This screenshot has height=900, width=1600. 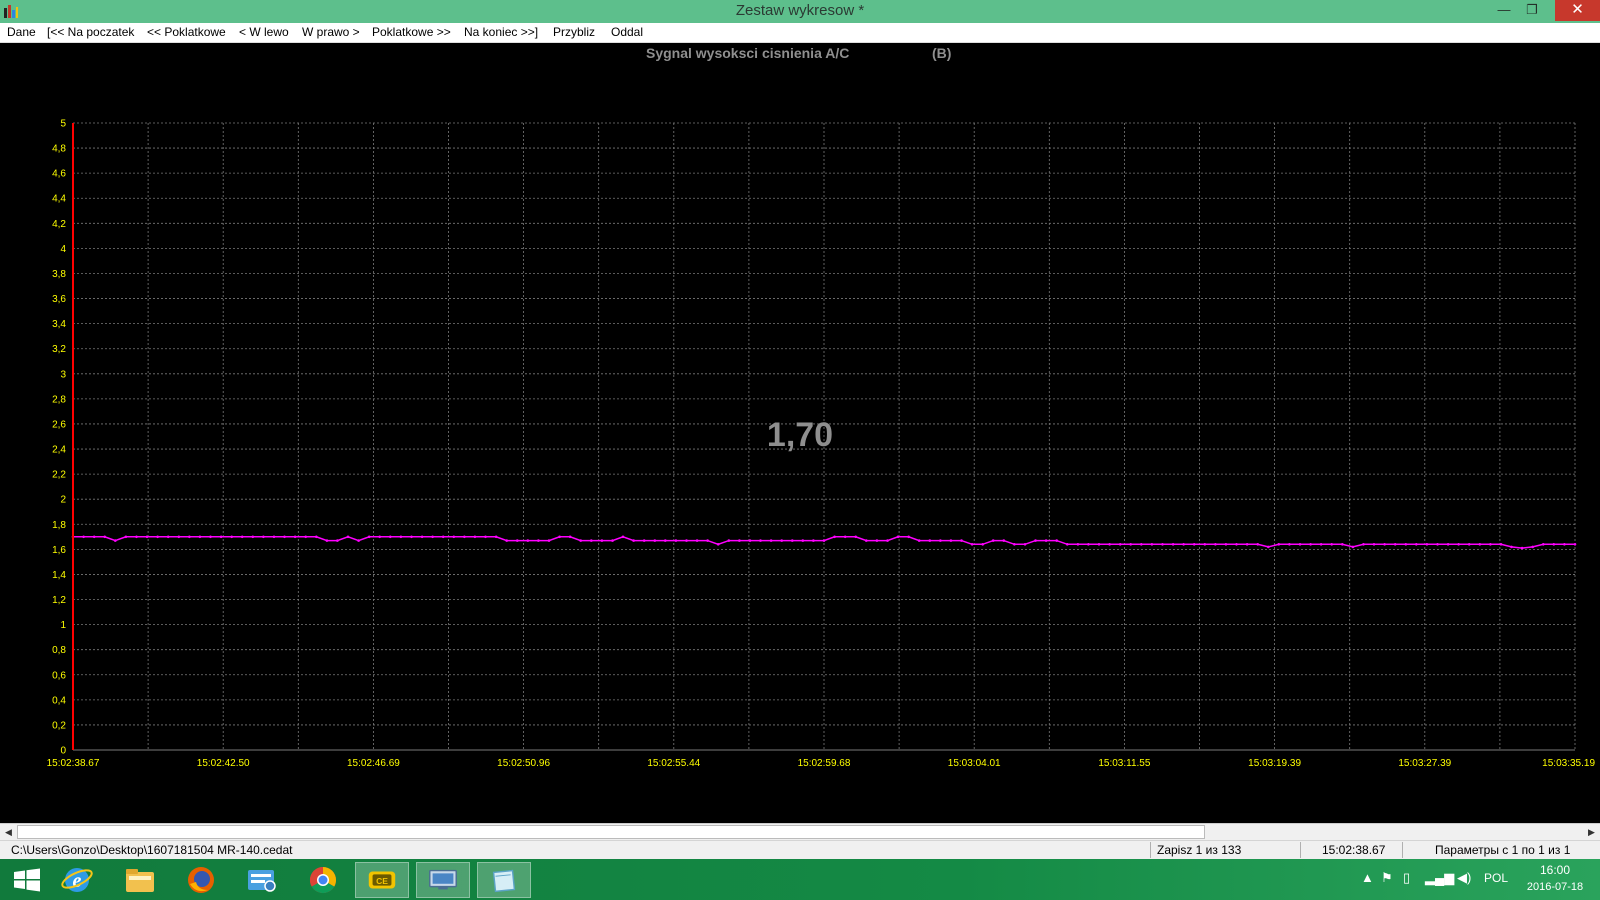 What do you see at coordinates (59, 700) in the screenshot?
I see `y-tick-label: 0,4` at bounding box center [59, 700].